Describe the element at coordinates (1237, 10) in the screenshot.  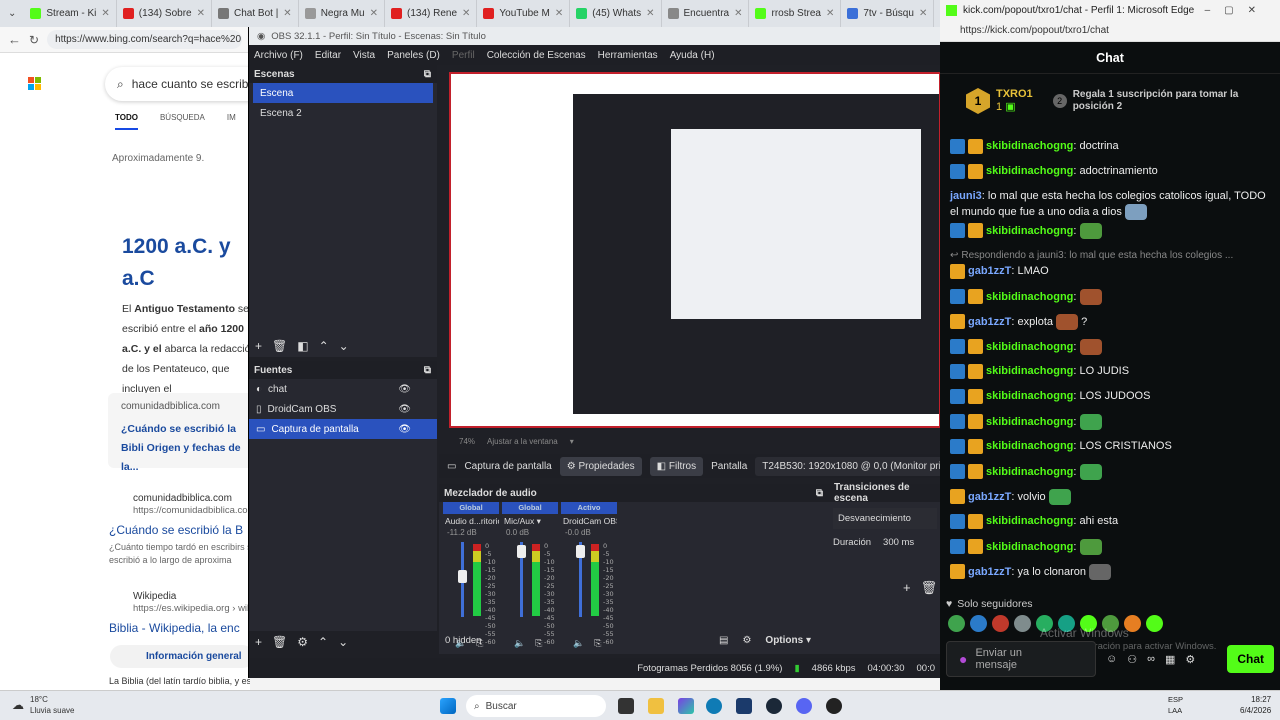
I see `window-controls: –▢✕` at that location.